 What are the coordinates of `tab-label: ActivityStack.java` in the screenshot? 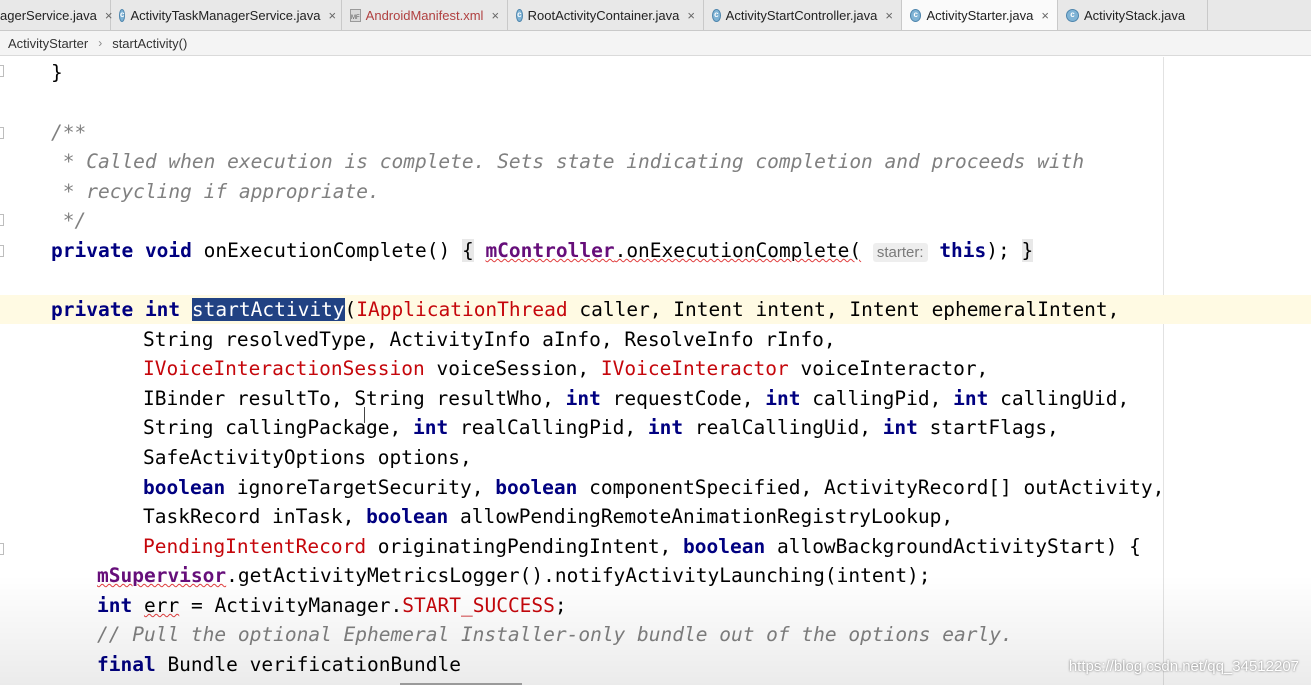 It's located at (1135, 15).